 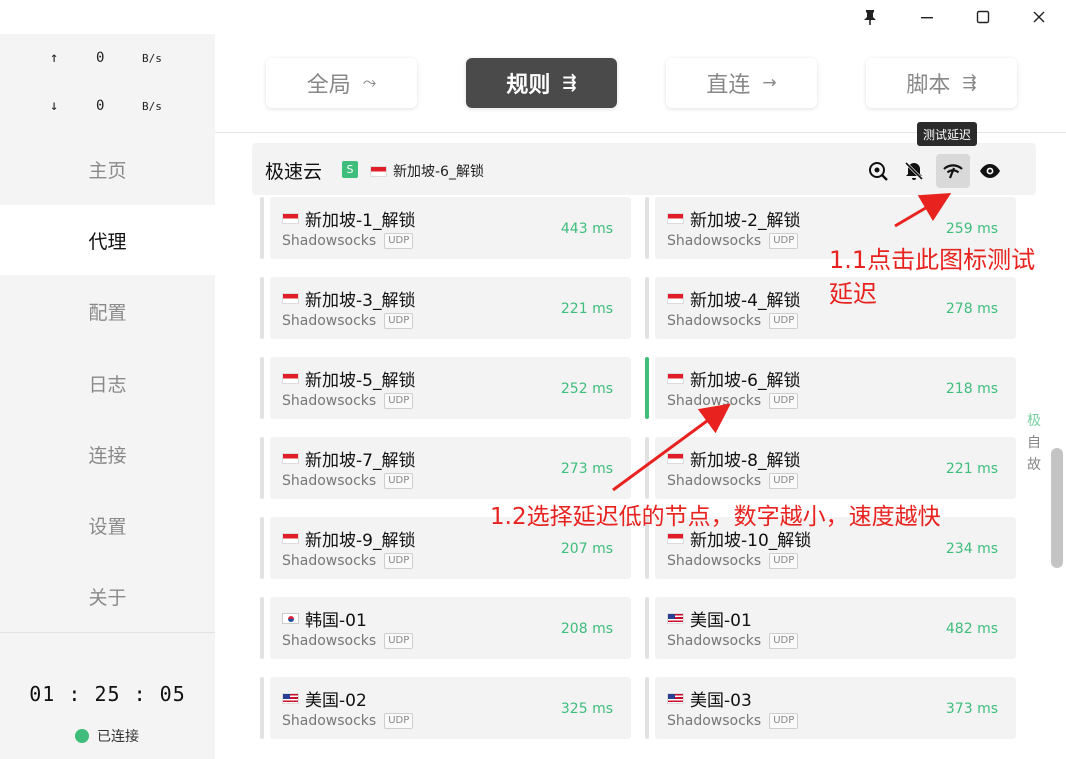 I want to click on proxy-name-label: 新加坡-4_解锁, so click(x=745, y=301).